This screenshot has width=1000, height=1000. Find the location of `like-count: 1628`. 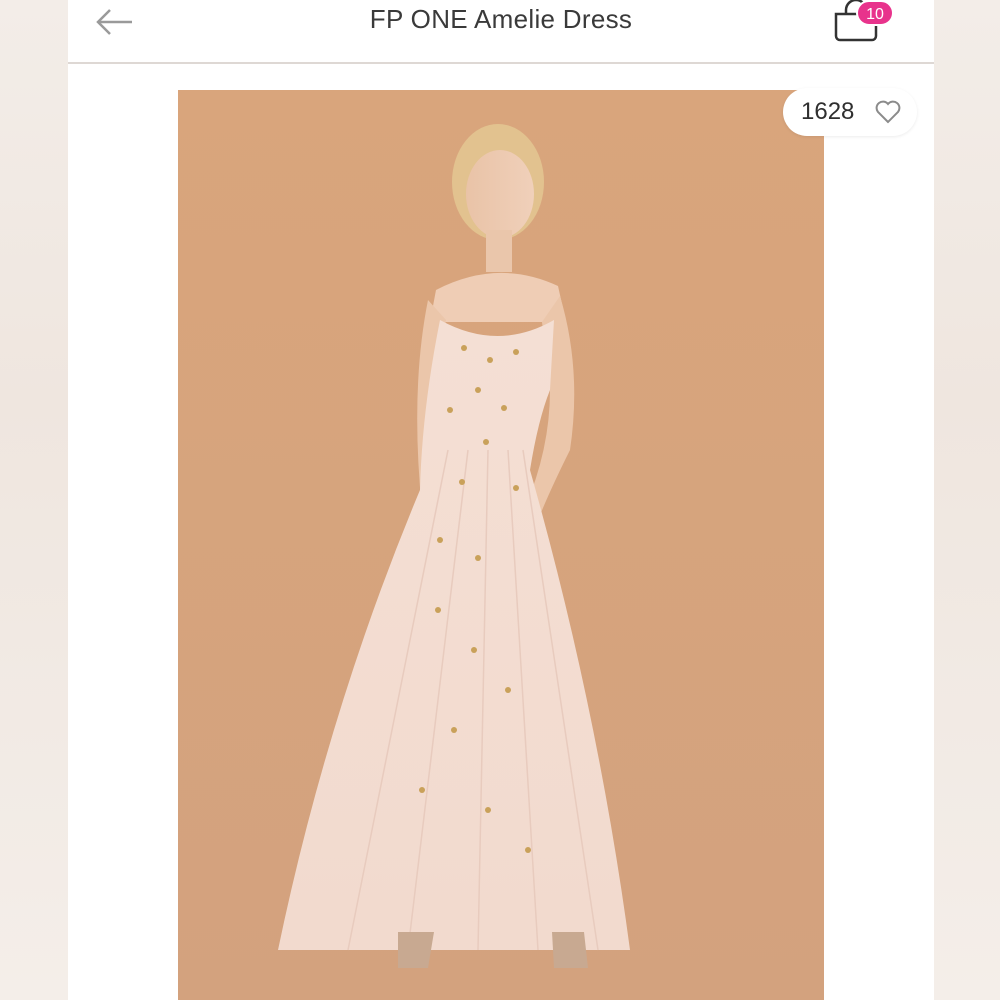

like-count: 1628 is located at coordinates (828, 111).